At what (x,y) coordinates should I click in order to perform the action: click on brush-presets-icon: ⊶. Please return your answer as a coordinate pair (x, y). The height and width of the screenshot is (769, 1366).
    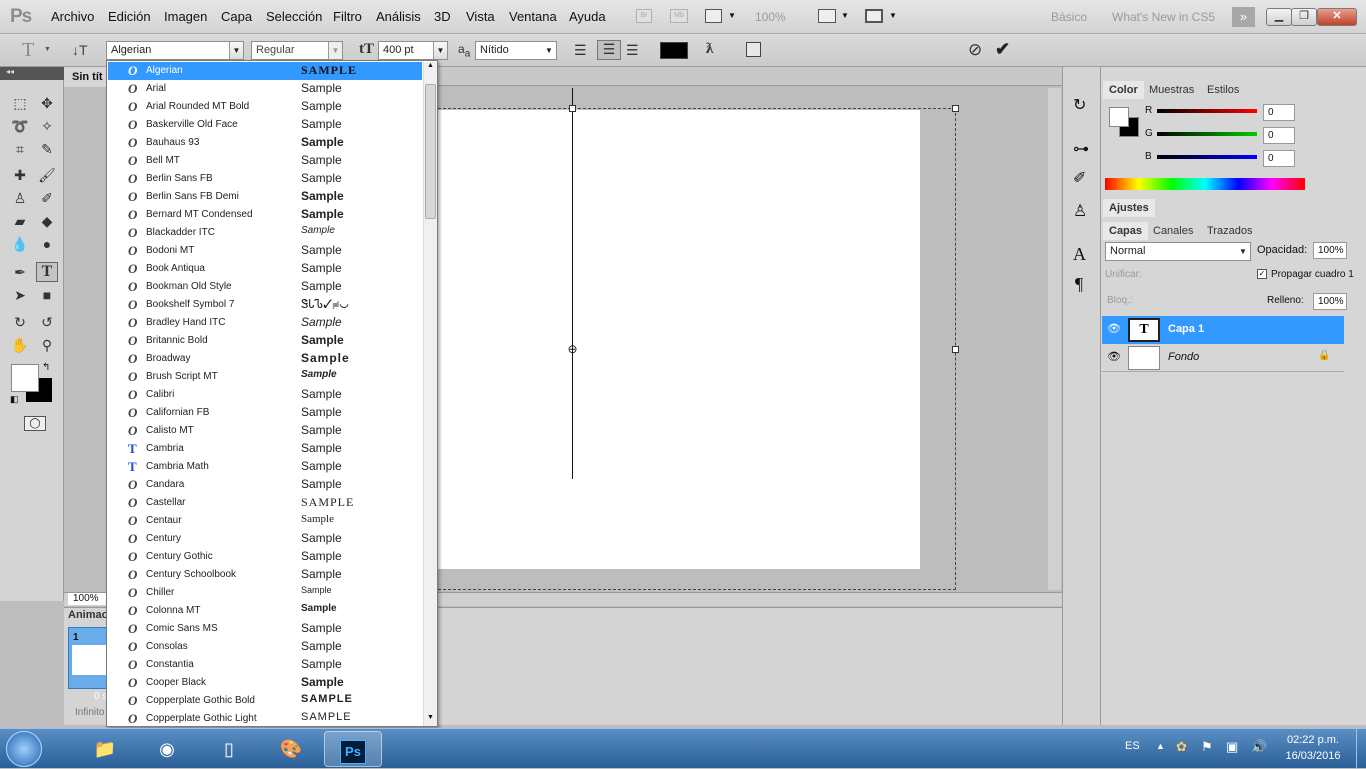
    Looking at the image, I should click on (1081, 149).